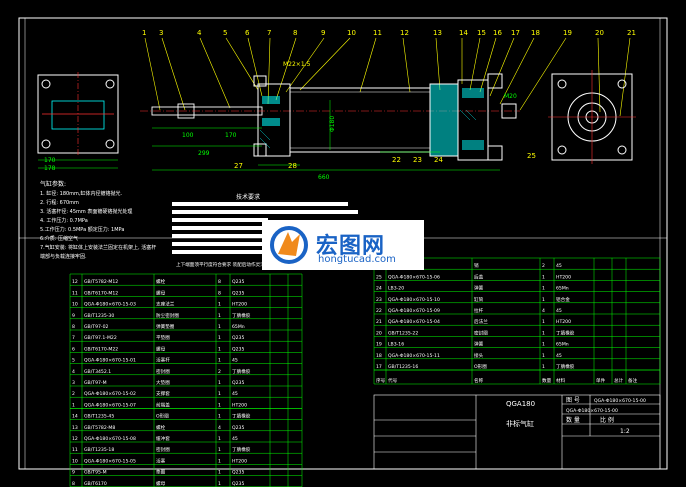  I want to click on balloon-group: 1 3 4 5 6 7 8 9 10 11 12 13 14 15 16 17 18 19 20 21, so click(389, 73).